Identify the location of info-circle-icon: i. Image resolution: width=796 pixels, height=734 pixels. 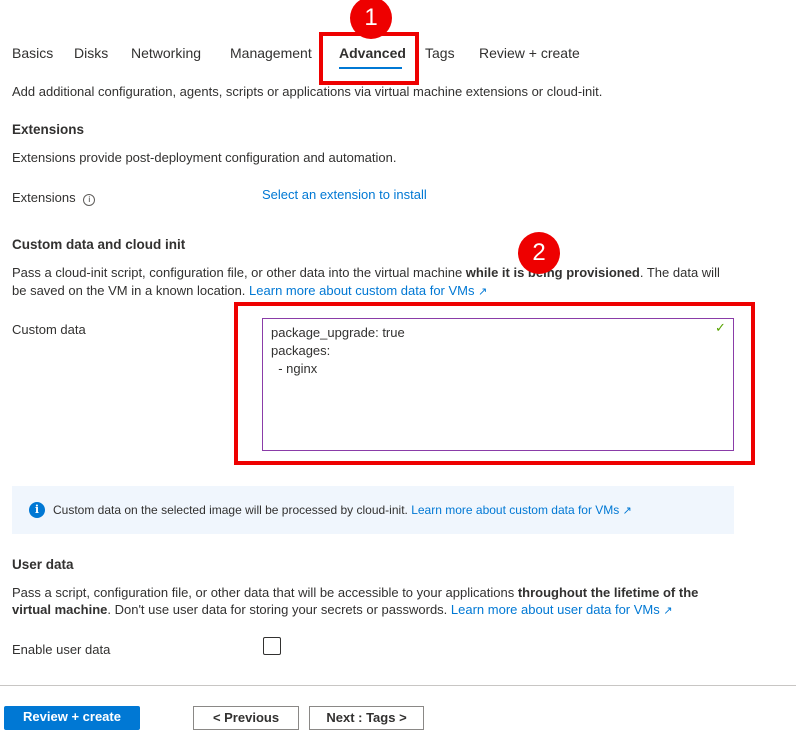
(37, 510).